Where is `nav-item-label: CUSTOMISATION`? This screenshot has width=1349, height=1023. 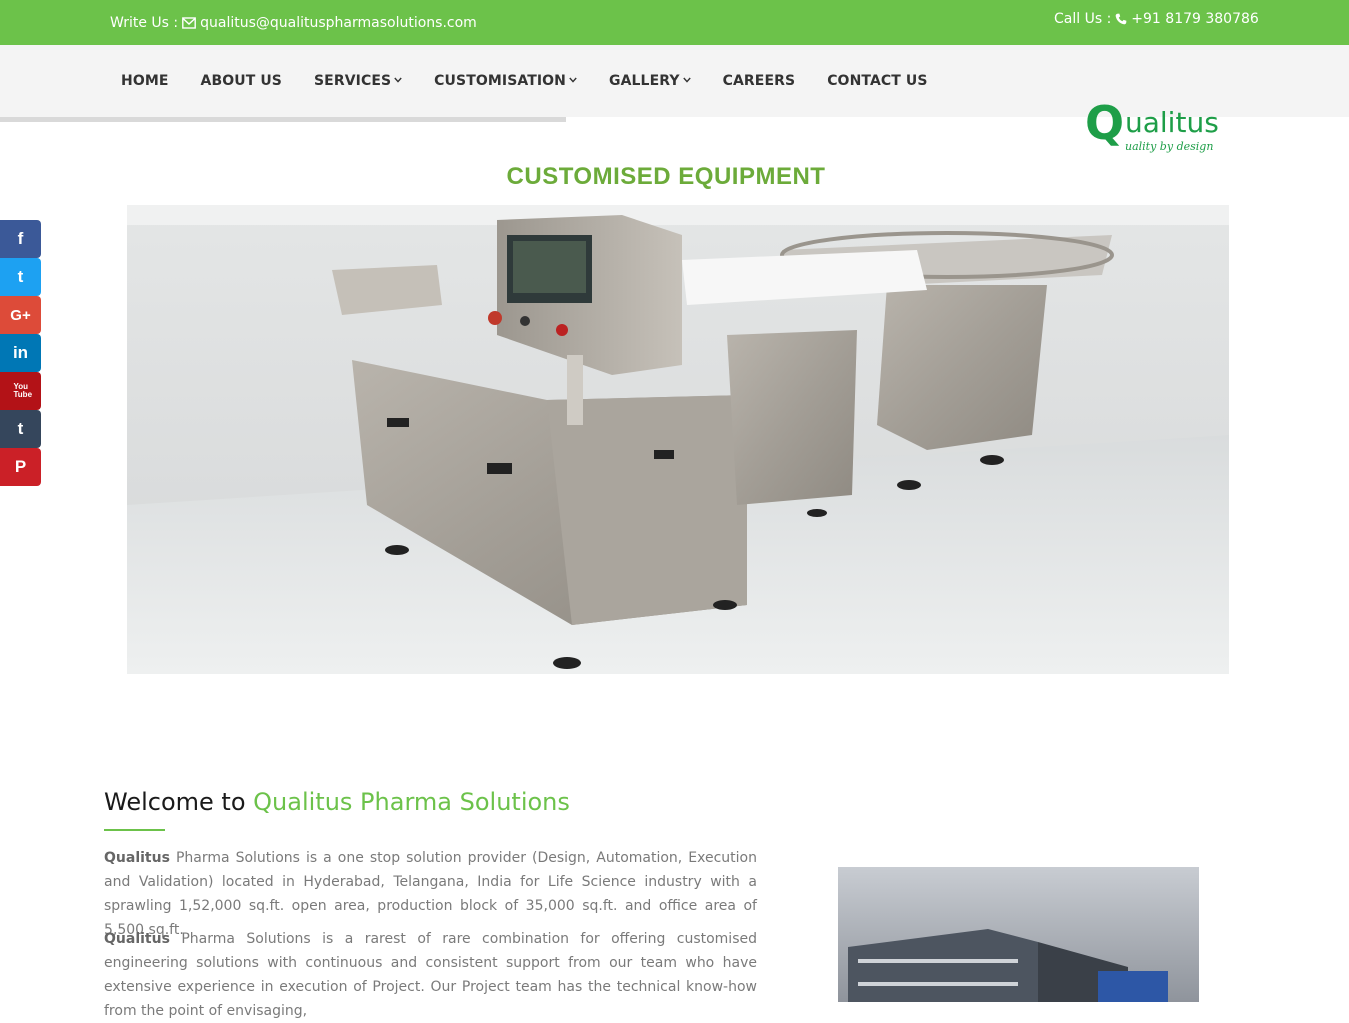
nav-item-label: CUSTOMISATION is located at coordinates (500, 81).